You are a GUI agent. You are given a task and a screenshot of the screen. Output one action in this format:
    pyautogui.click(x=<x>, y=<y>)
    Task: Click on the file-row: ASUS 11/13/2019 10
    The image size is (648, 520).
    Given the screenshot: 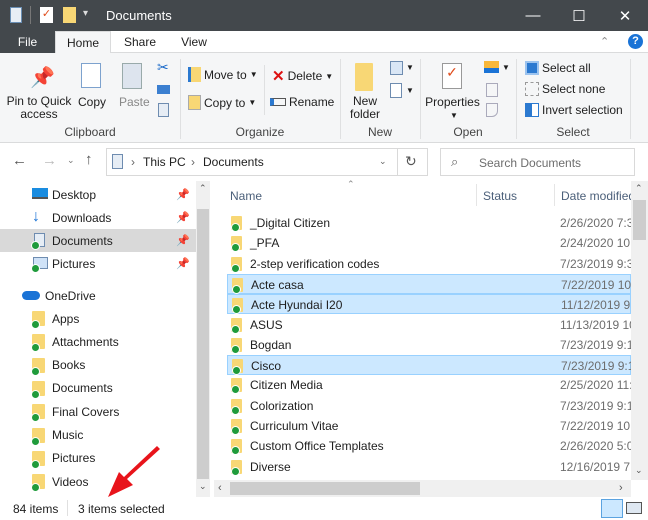 What is the action you would take?
    pyautogui.click(x=429, y=325)
    